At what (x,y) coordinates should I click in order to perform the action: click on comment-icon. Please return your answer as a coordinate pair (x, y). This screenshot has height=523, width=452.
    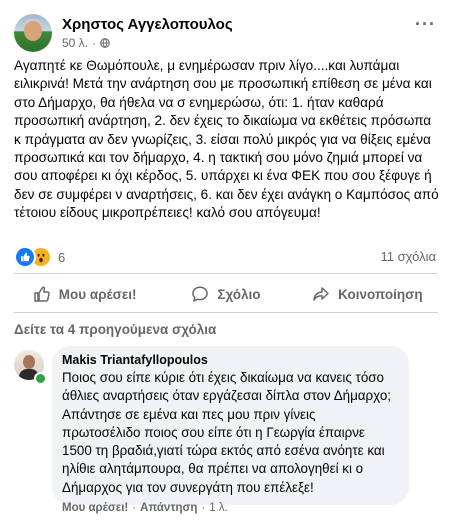
    Looking at the image, I should click on (200, 294).